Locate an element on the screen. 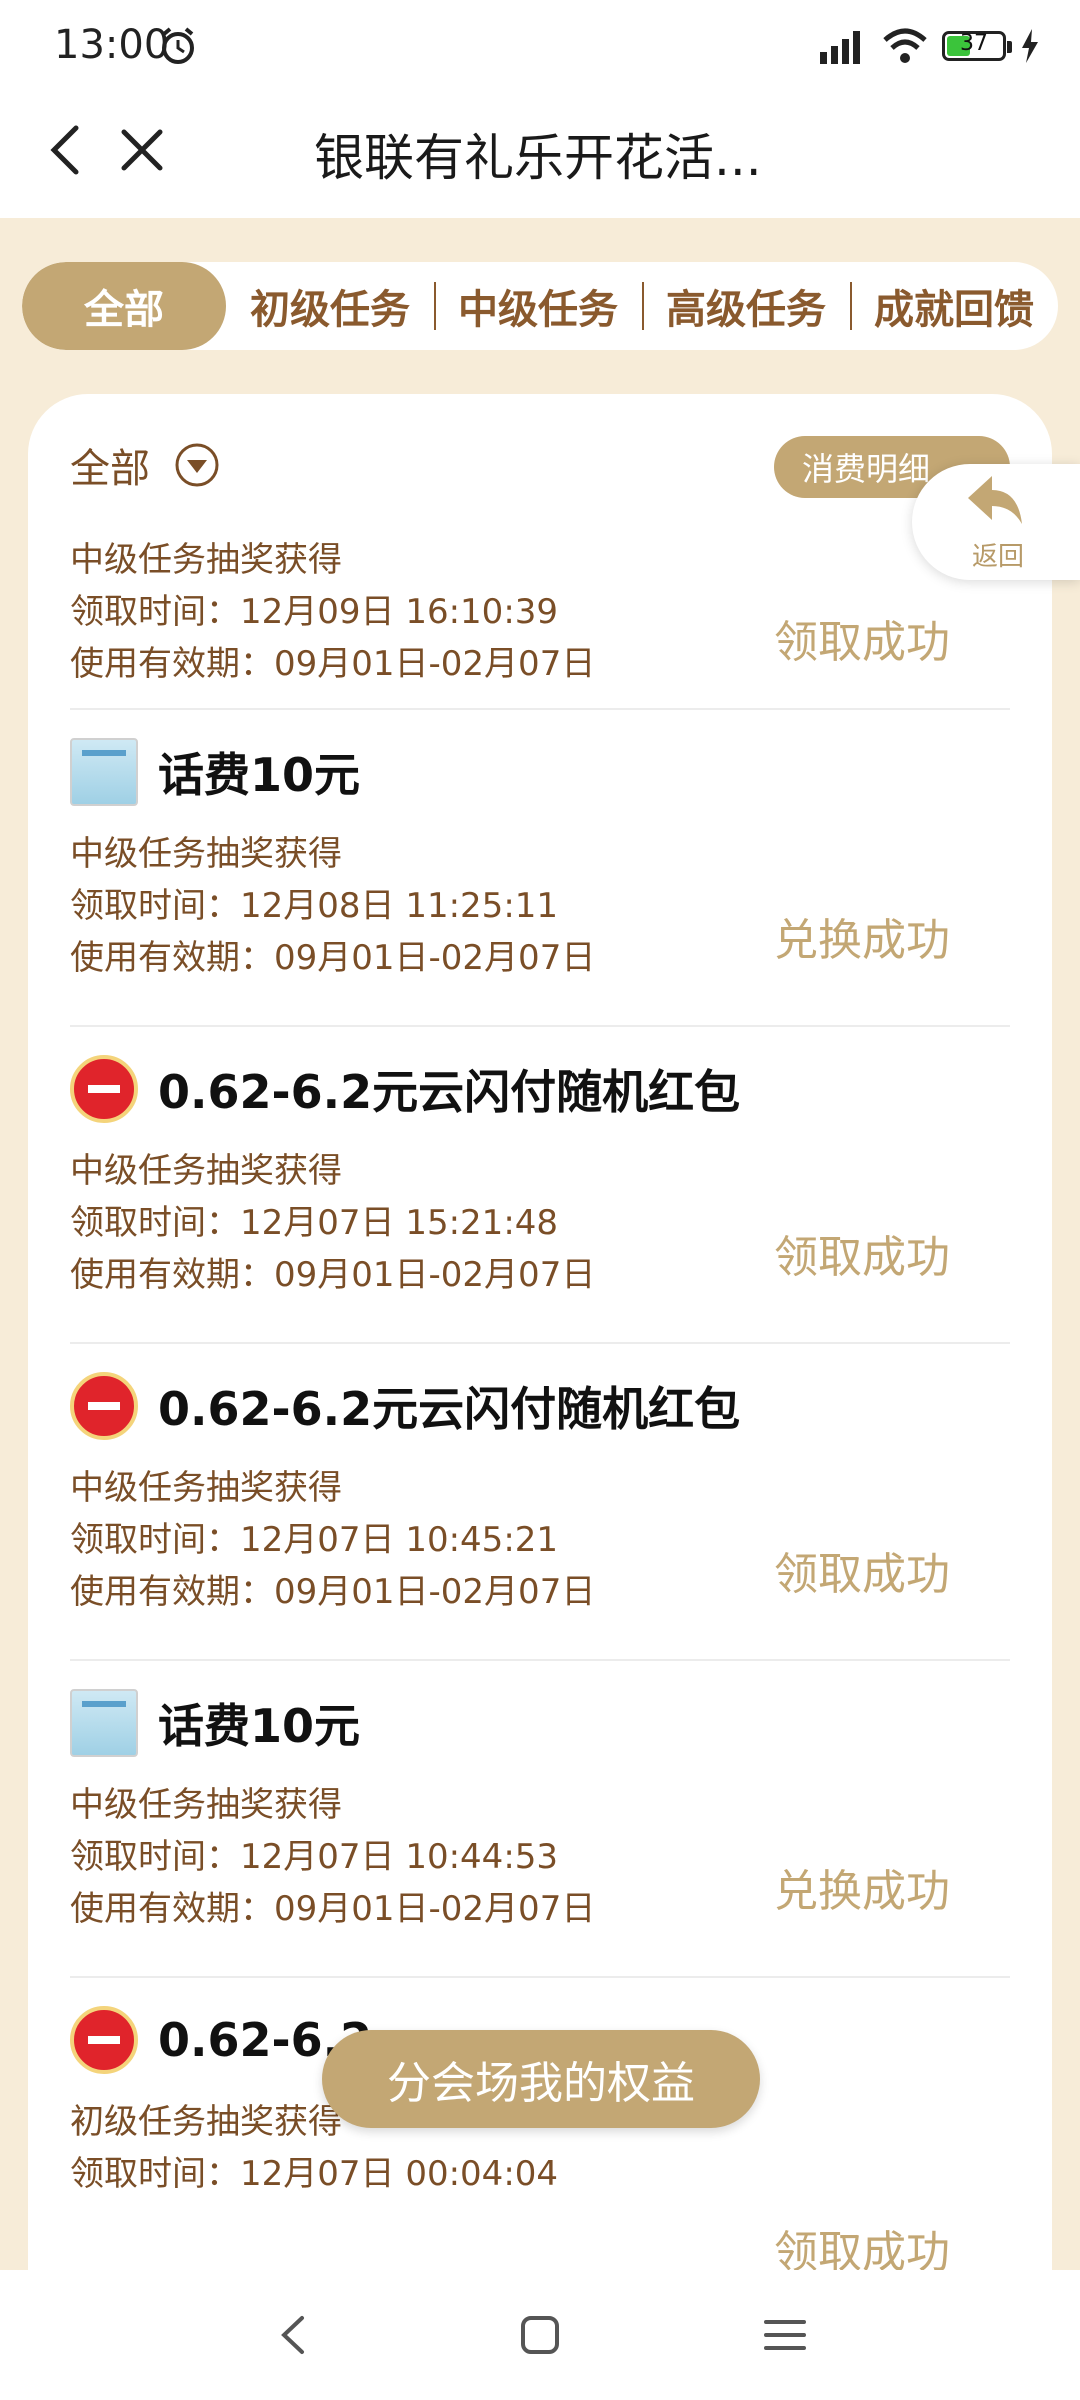 Image resolution: width=1080 pixels, height=2400 pixels. status-bar: 13:00 37 is located at coordinates (540, 45).